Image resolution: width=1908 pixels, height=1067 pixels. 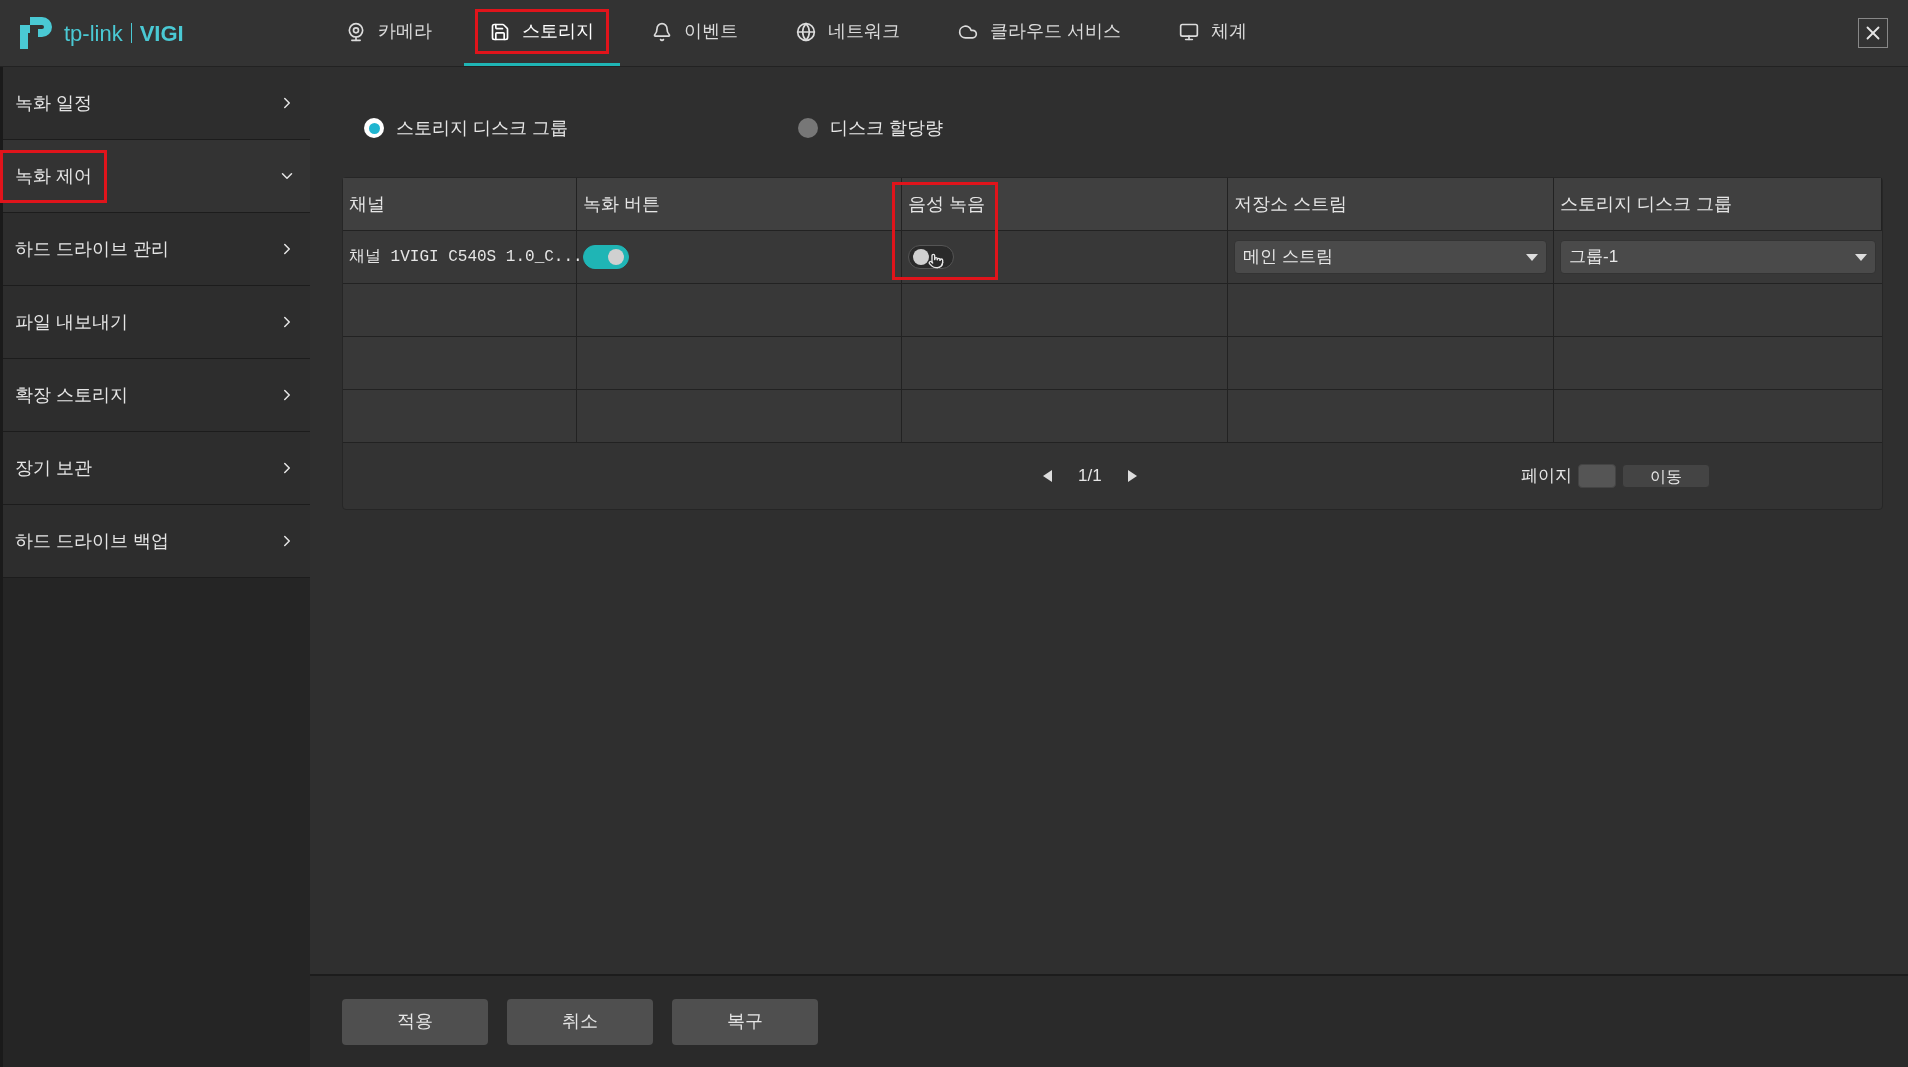 What do you see at coordinates (466, 128) in the screenshot?
I see `radio-option: 스토리지 디스크 그룹` at bounding box center [466, 128].